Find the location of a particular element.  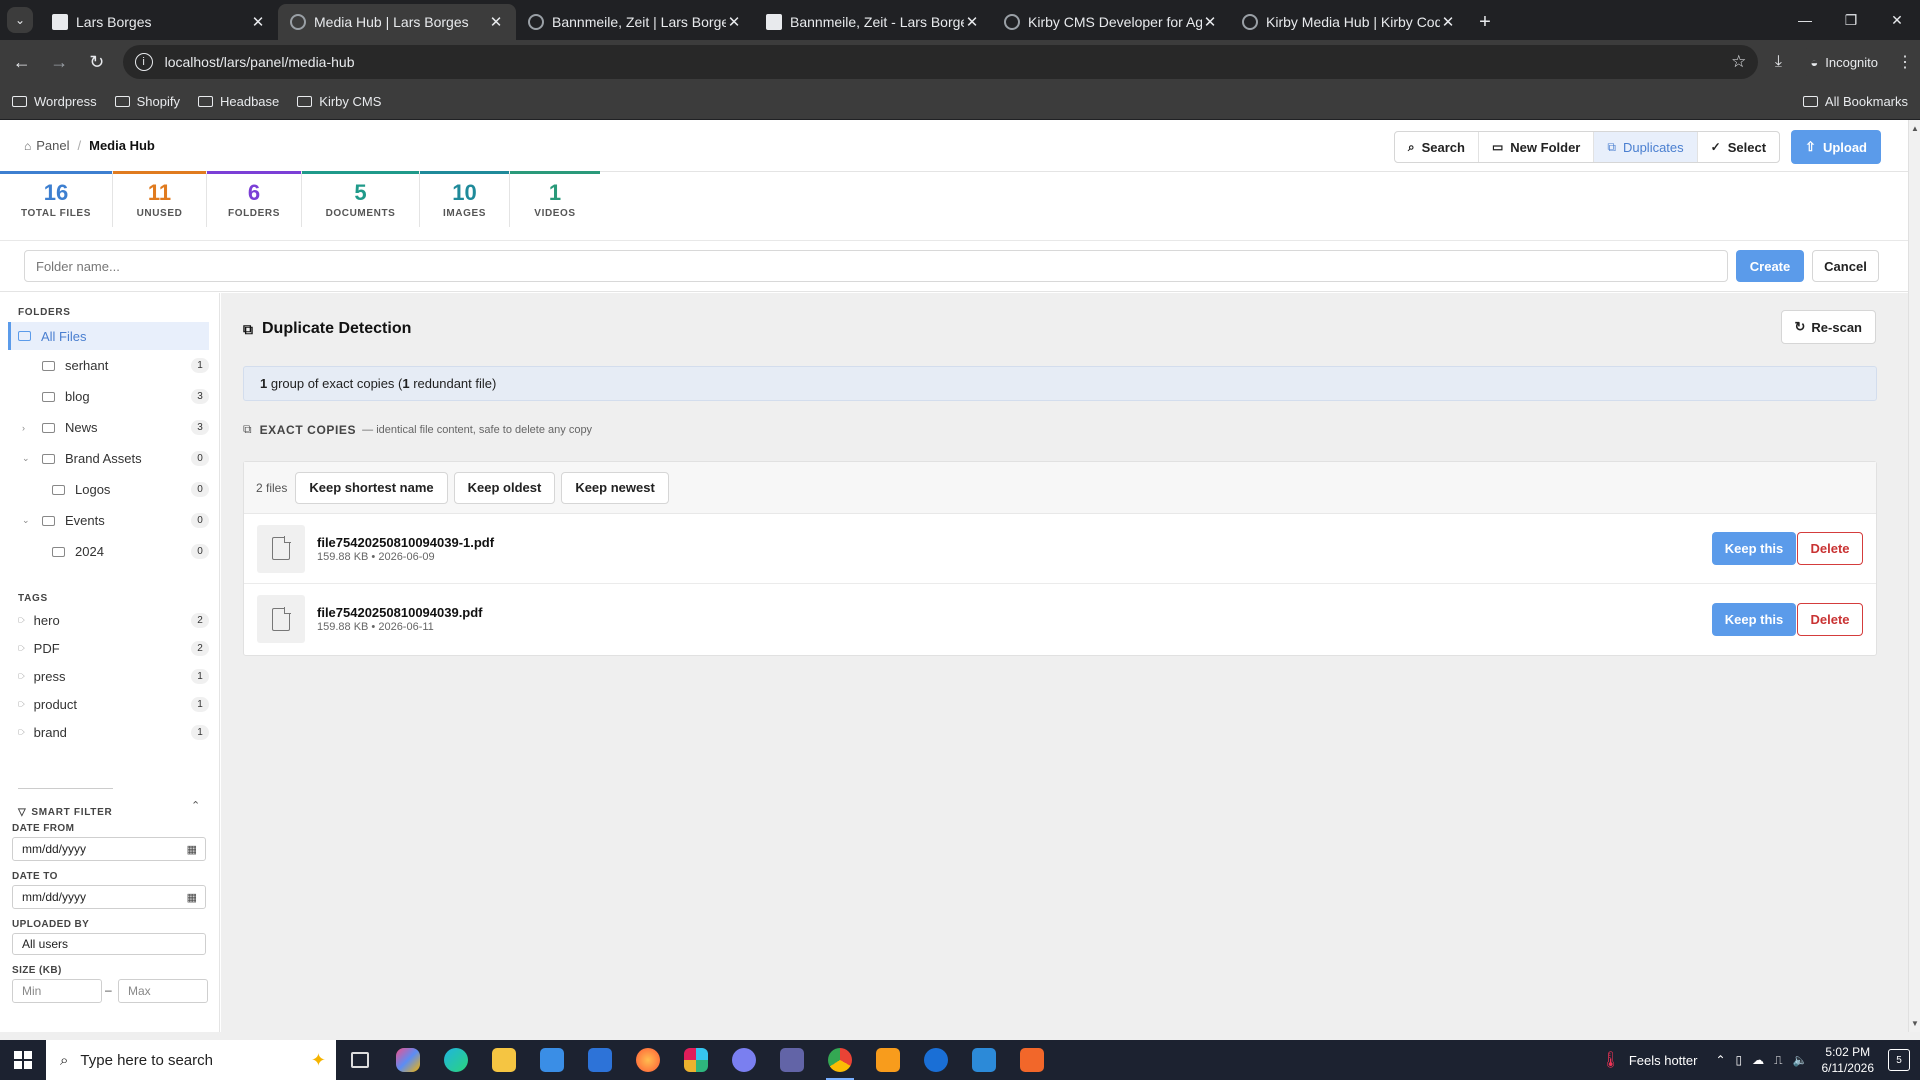

sublime-icon is located at coordinates (888, 1060).